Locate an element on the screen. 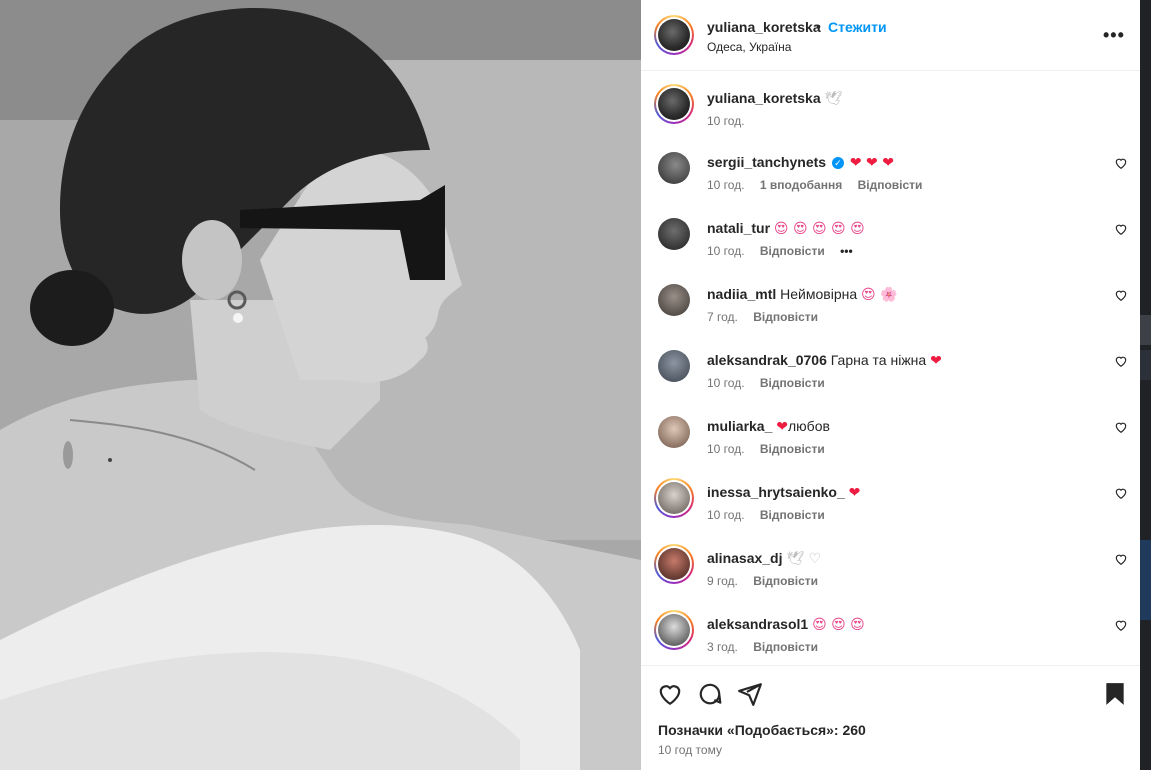 The width and height of the screenshot is (1151, 770). caption-avatar is located at coordinates (674, 104).